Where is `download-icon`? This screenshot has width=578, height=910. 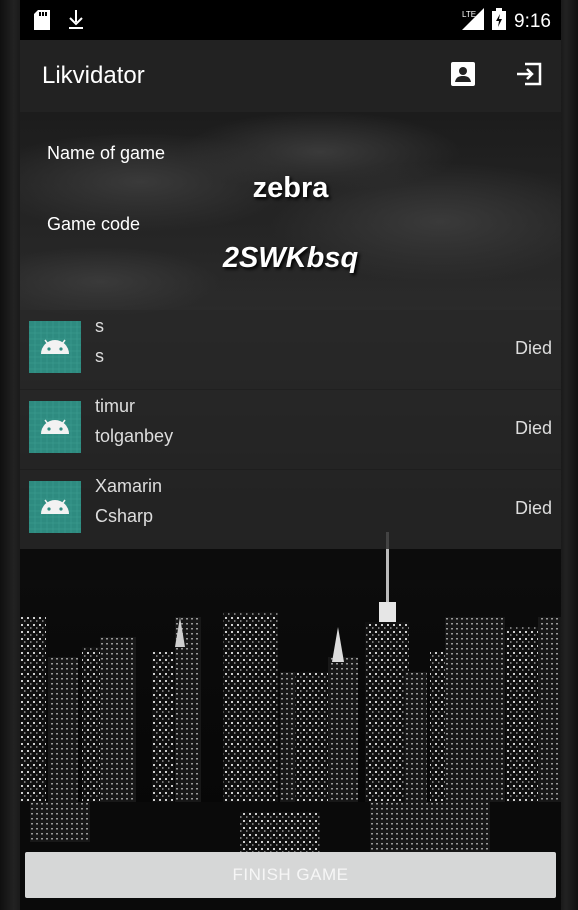 download-icon is located at coordinates (76, 22).